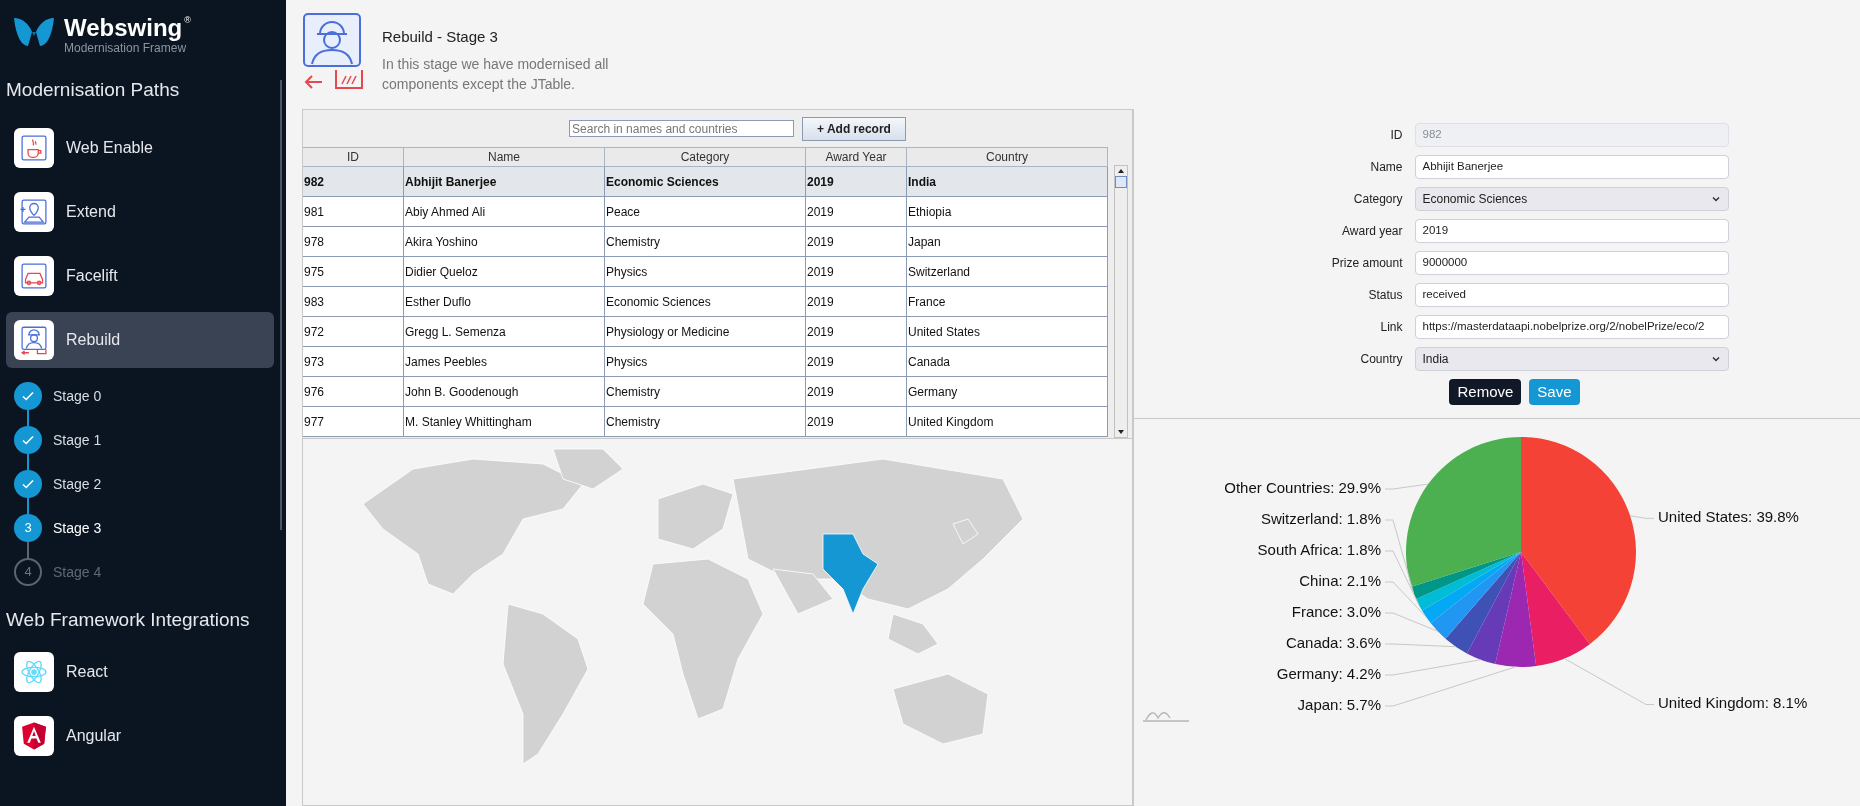 The image size is (1860, 806). I want to click on sidebar-item: Angular, so click(140, 736).